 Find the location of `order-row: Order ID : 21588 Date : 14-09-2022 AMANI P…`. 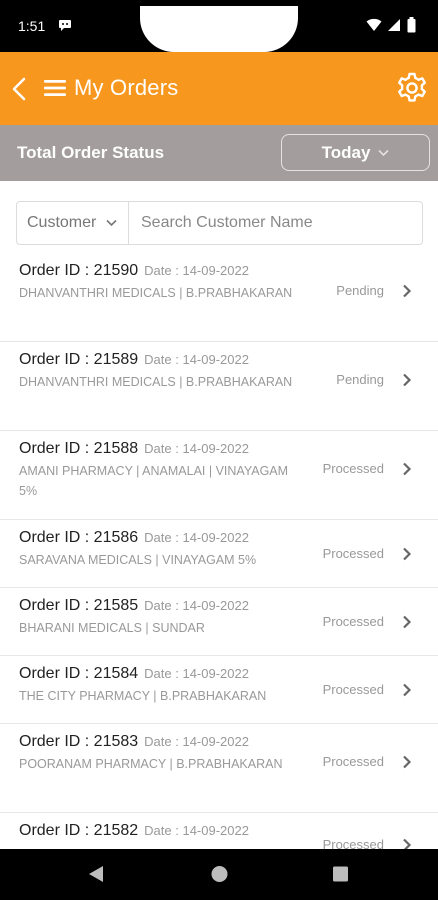

order-row: Order ID : 21588 Date : 14-09-2022 AMANI P… is located at coordinates (219, 475).